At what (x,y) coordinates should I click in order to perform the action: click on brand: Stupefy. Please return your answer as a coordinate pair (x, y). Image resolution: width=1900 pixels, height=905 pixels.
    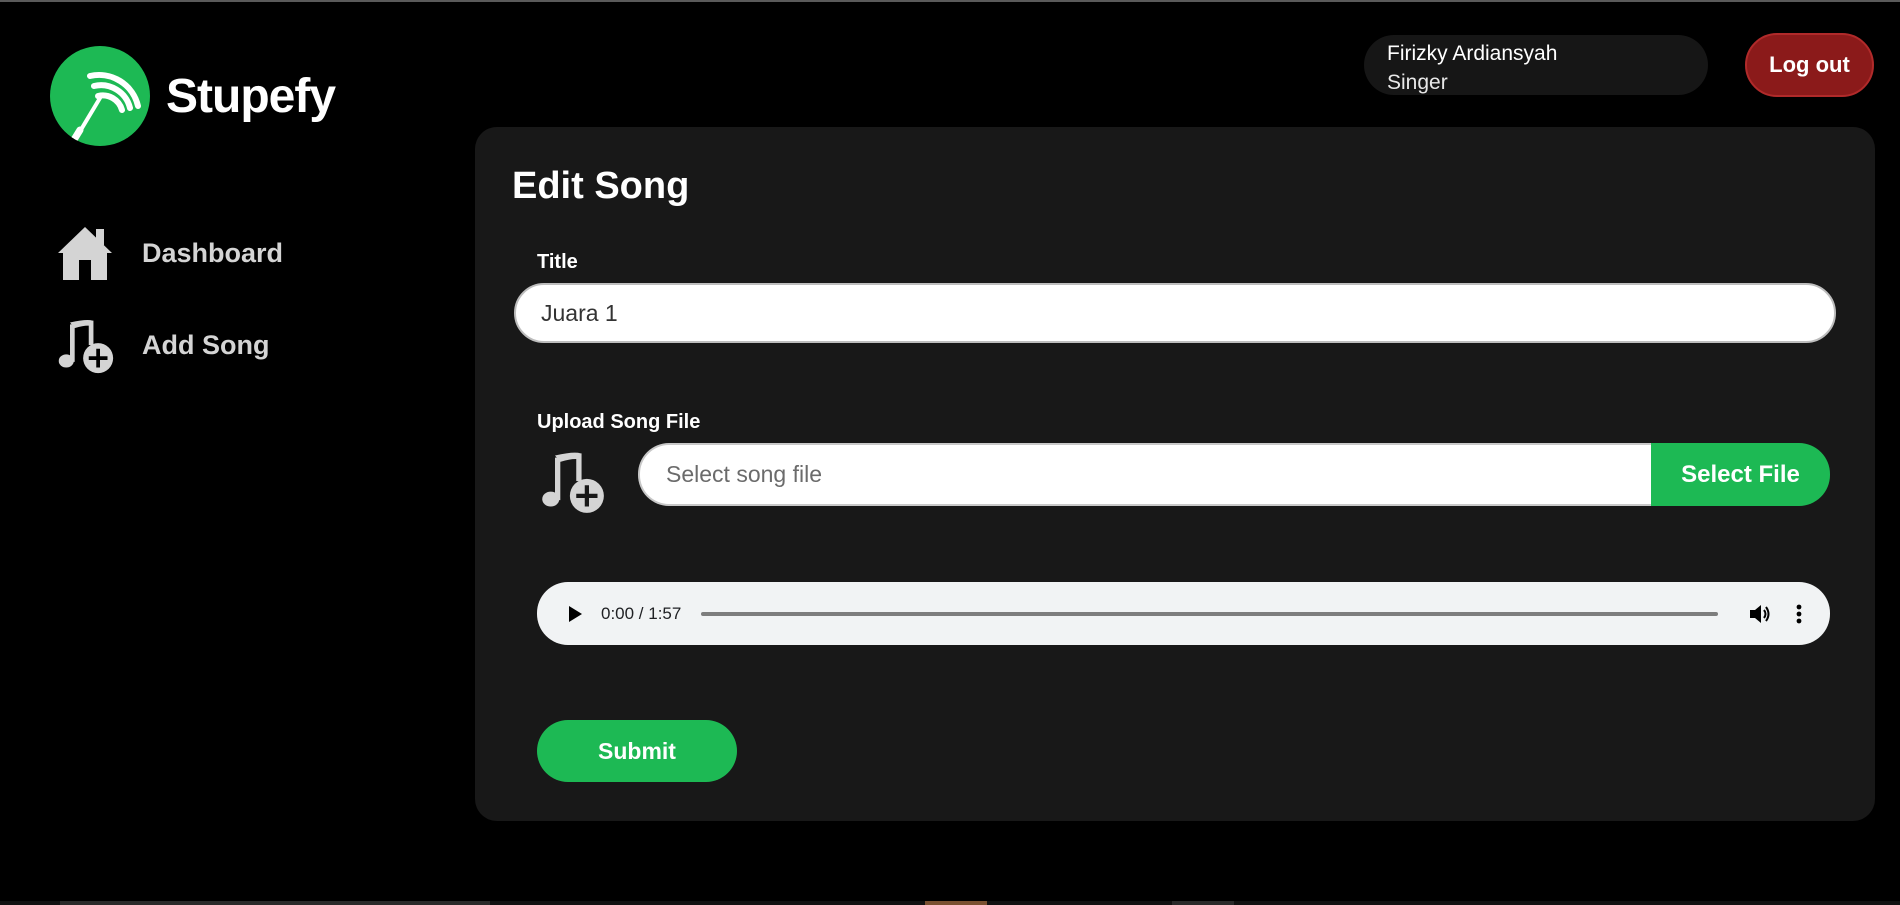
    Looking at the image, I should click on (193, 96).